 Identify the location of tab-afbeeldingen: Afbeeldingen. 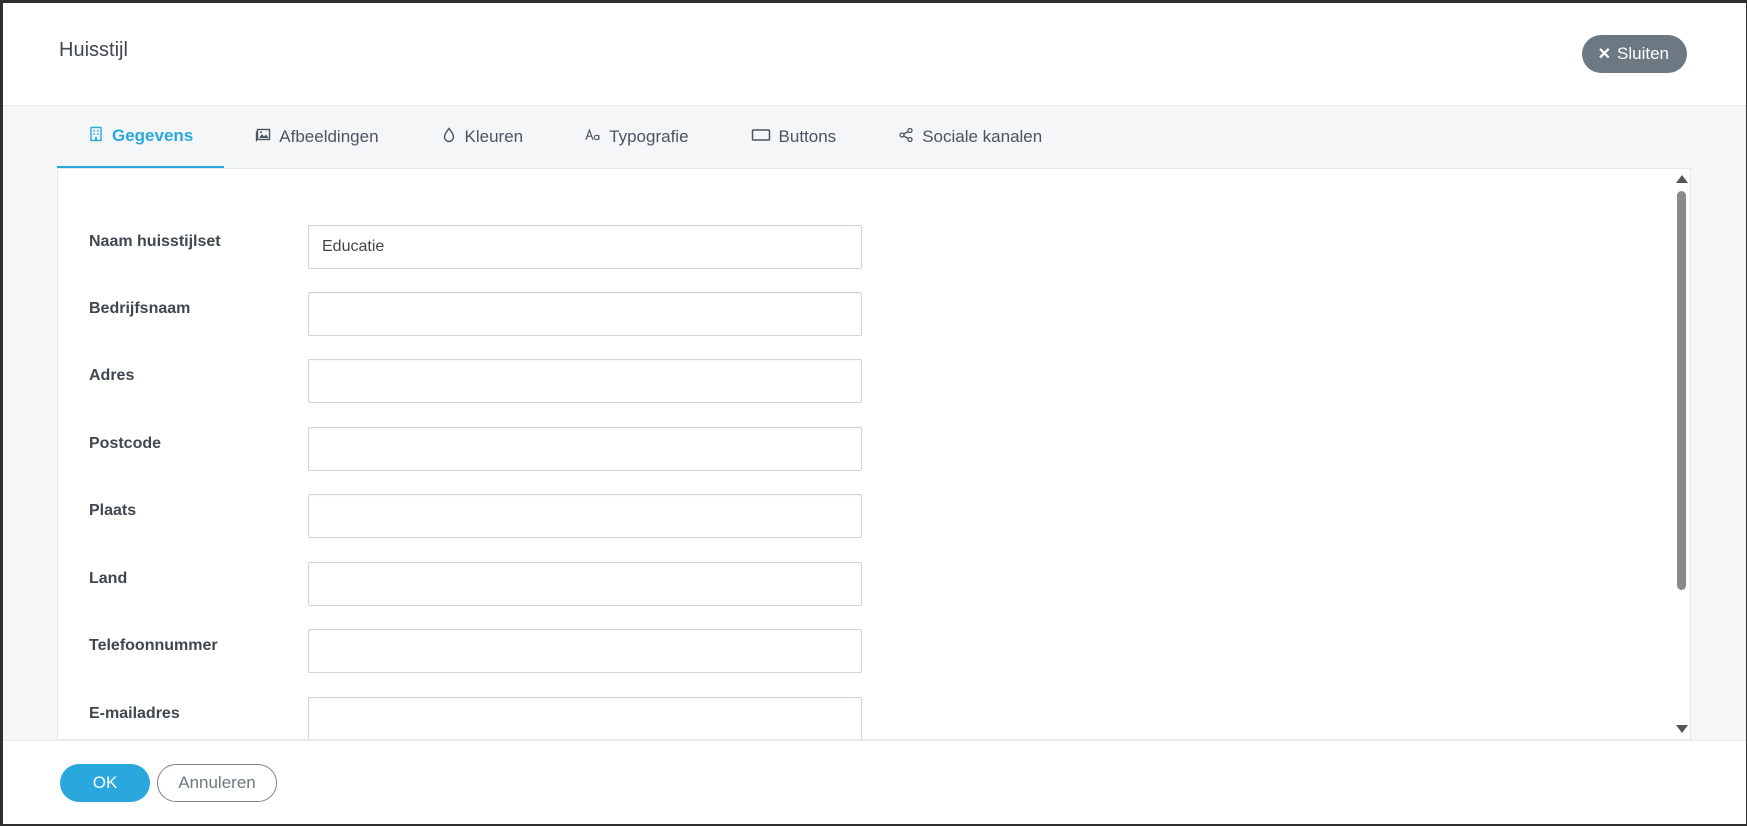
(316, 137).